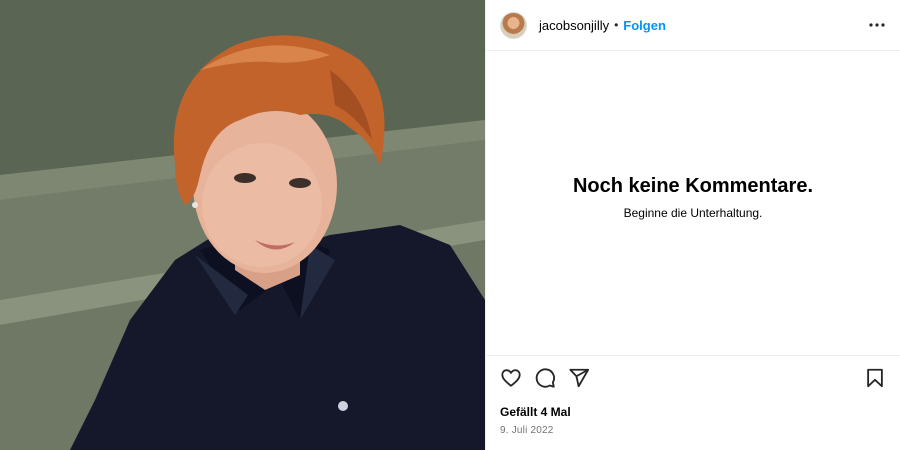 This screenshot has width=900, height=450. What do you see at coordinates (693, 25) in the screenshot?
I see `post-header: jacobsonjilly • Folgen` at bounding box center [693, 25].